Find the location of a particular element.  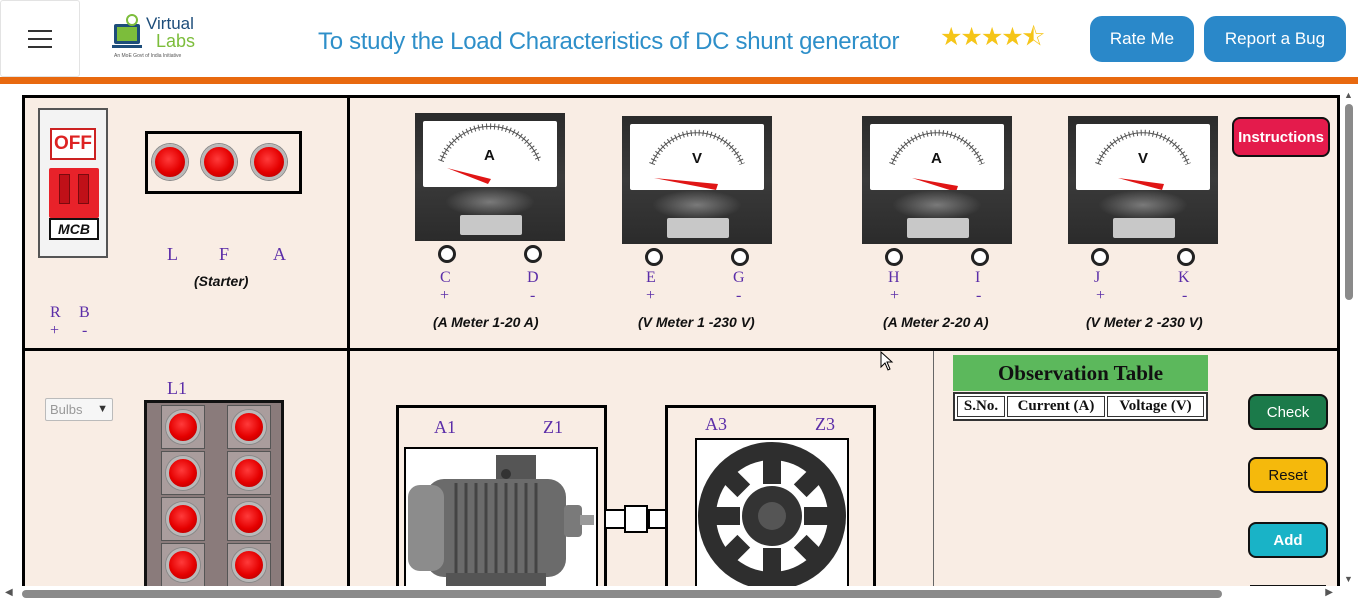

column-header-voltage: Voltage (V) is located at coordinates (1155, 406).